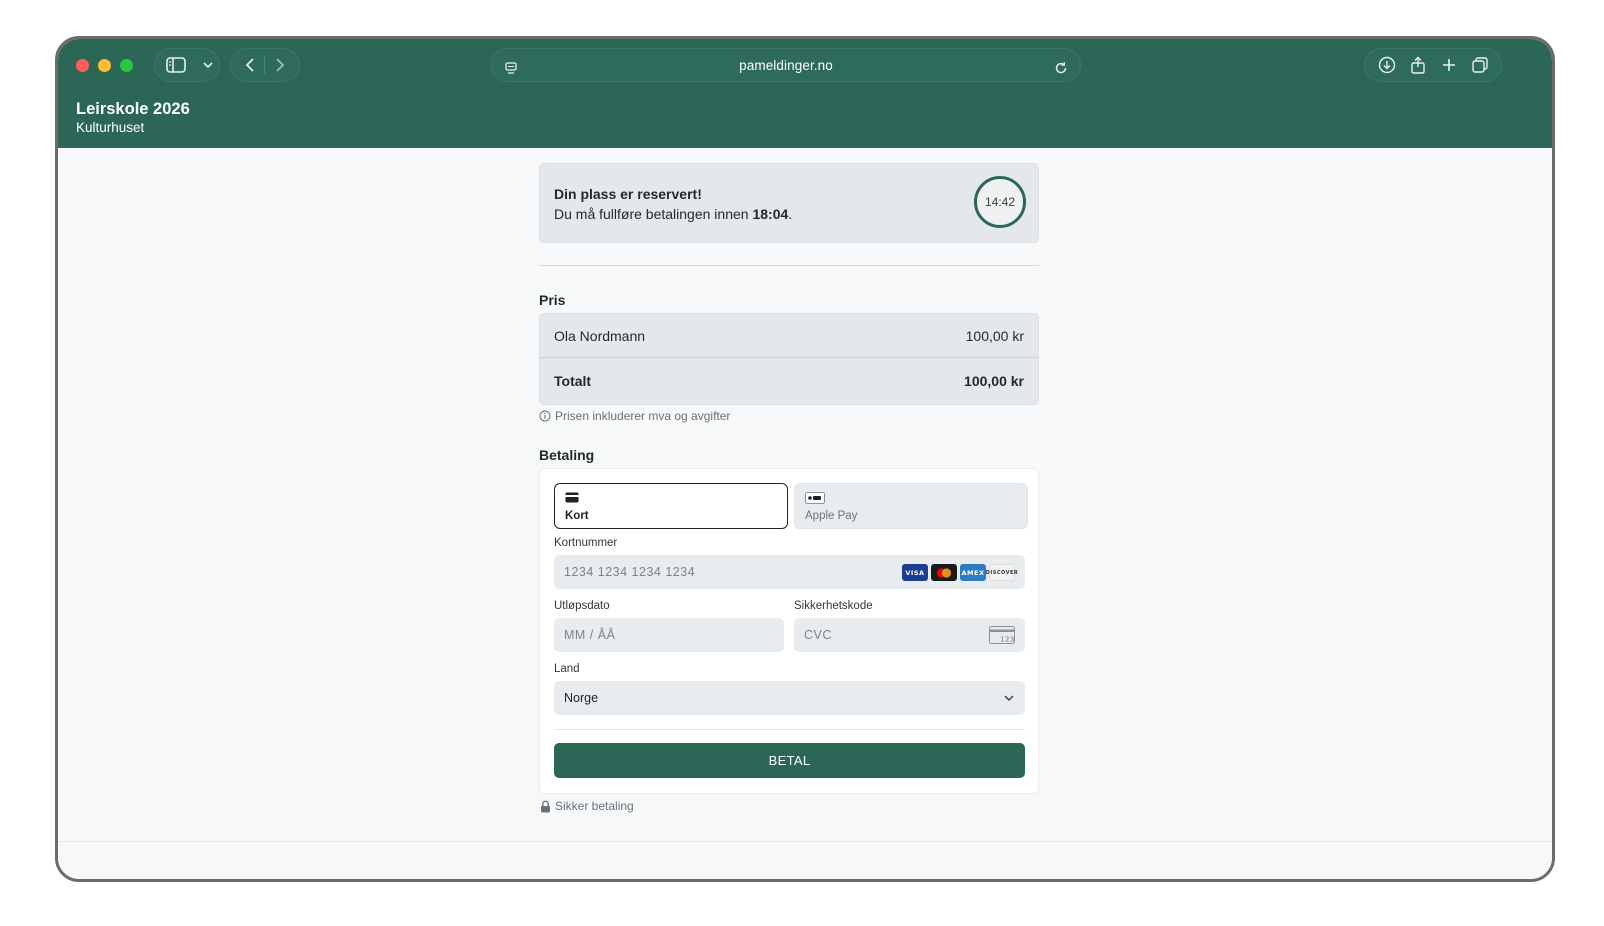 The image size is (1604, 926). Describe the element at coordinates (789, 698) in the screenshot. I see `country-select: Norge` at that location.